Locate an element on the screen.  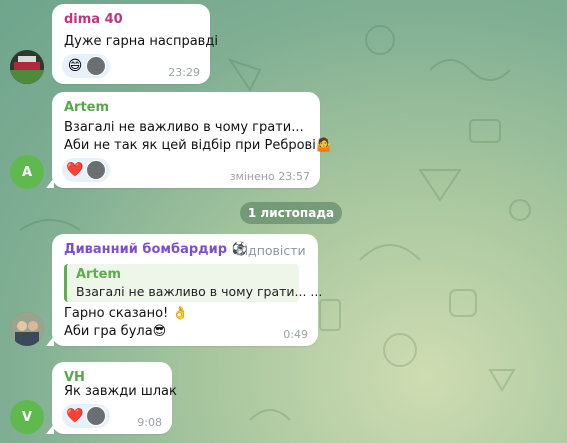
message-time: 23:29 is located at coordinates (184, 72).